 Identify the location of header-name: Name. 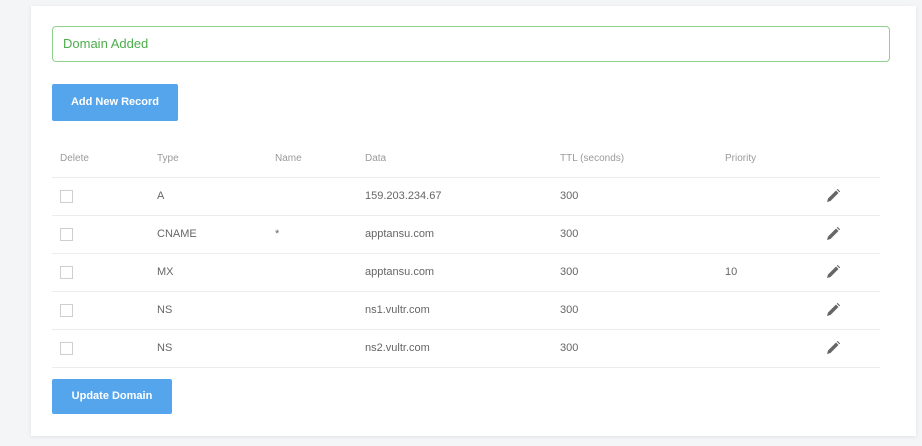
(288, 158).